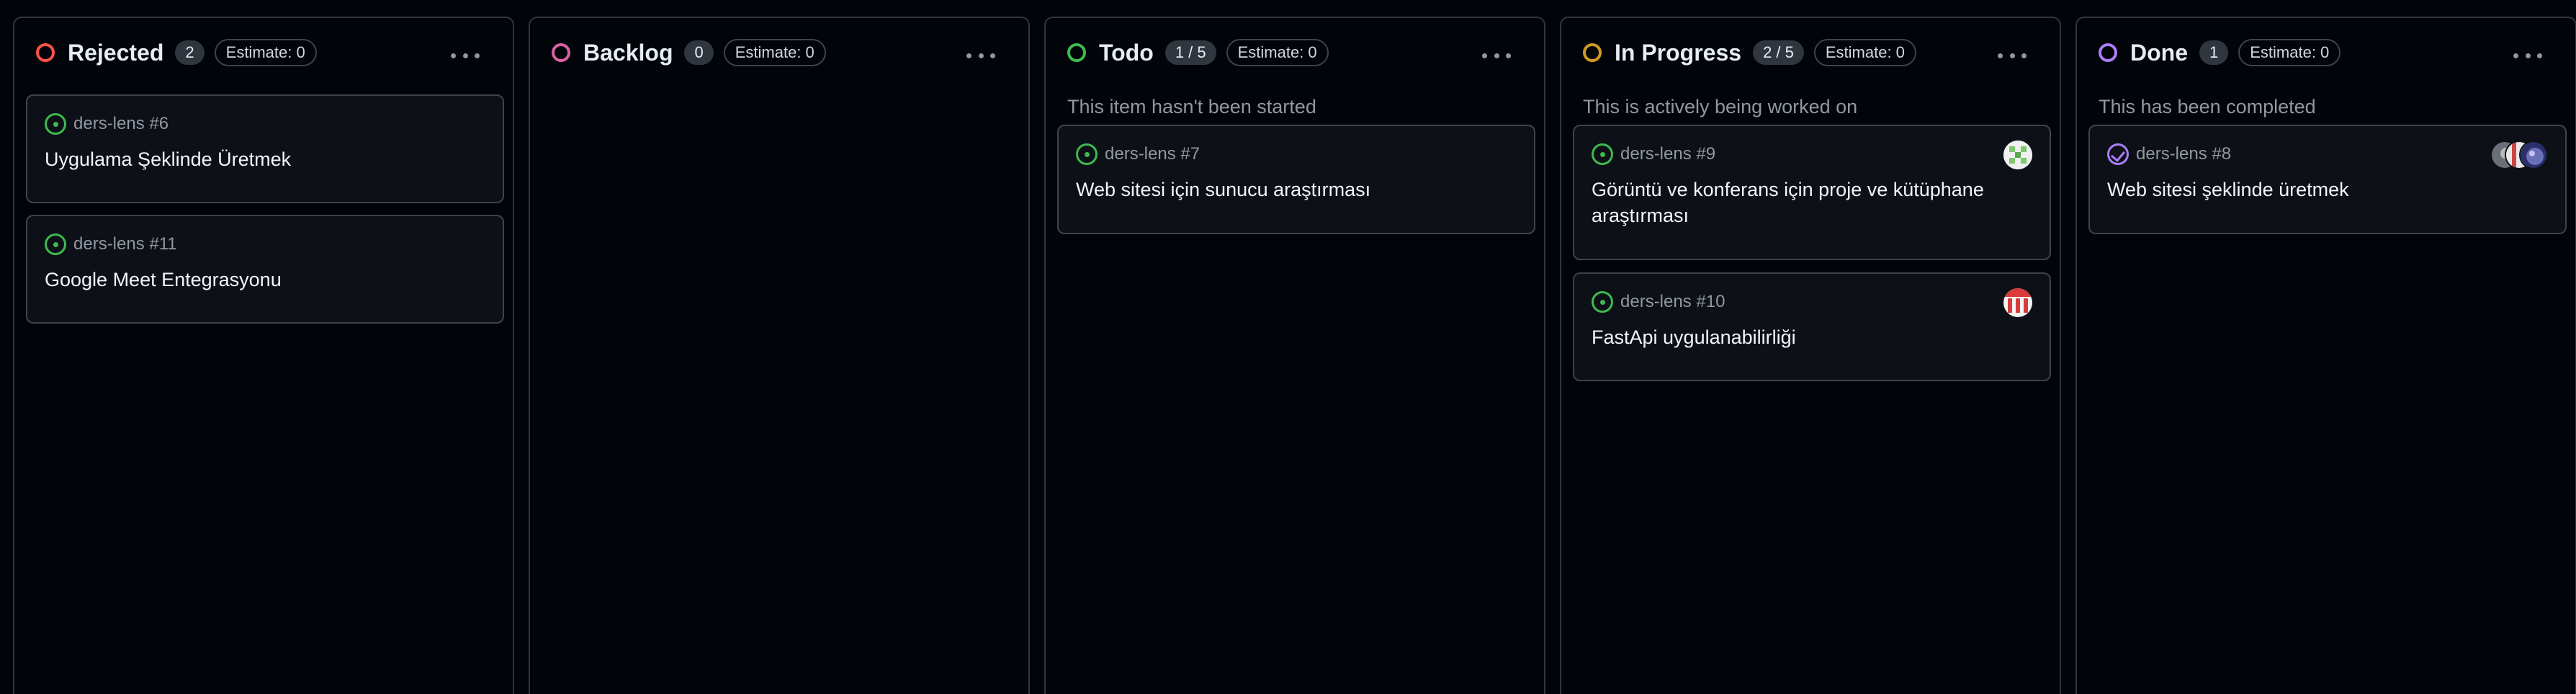  Describe the element at coordinates (1667, 154) in the screenshot. I see `issue-reference: ders-lens #9` at that location.